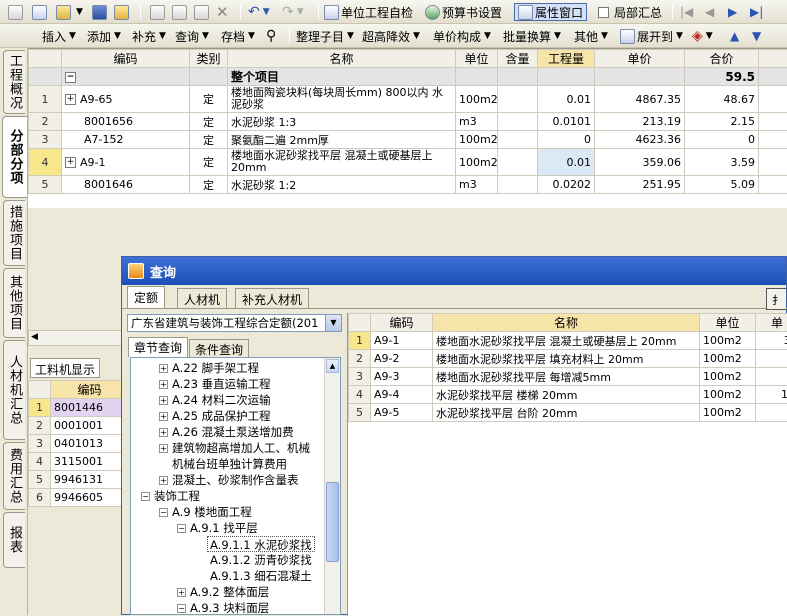 Image resolution: width=787 pixels, height=616 pixels. Describe the element at coordinates (78, 338) in the screenshot. I see `horizontal-scrollbar: ◀` at that location.